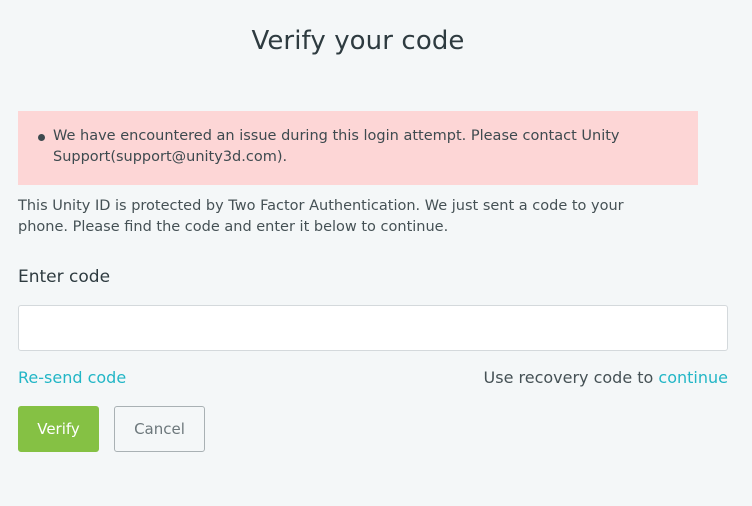 Image resolution: width=752 pixels, height=506 pixels. Describe the element at coordinates (64, 277) in the screenshot. I see `code-label: Enter code` at that location.